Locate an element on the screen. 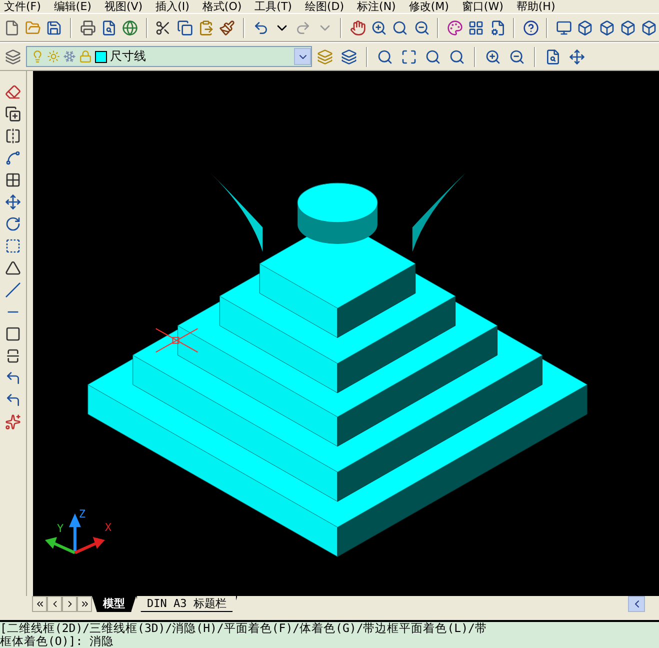 The width and height of the screenshot is (659, 648). layer-dropdown: 尺寸线 is located at coordinates (169, 56).